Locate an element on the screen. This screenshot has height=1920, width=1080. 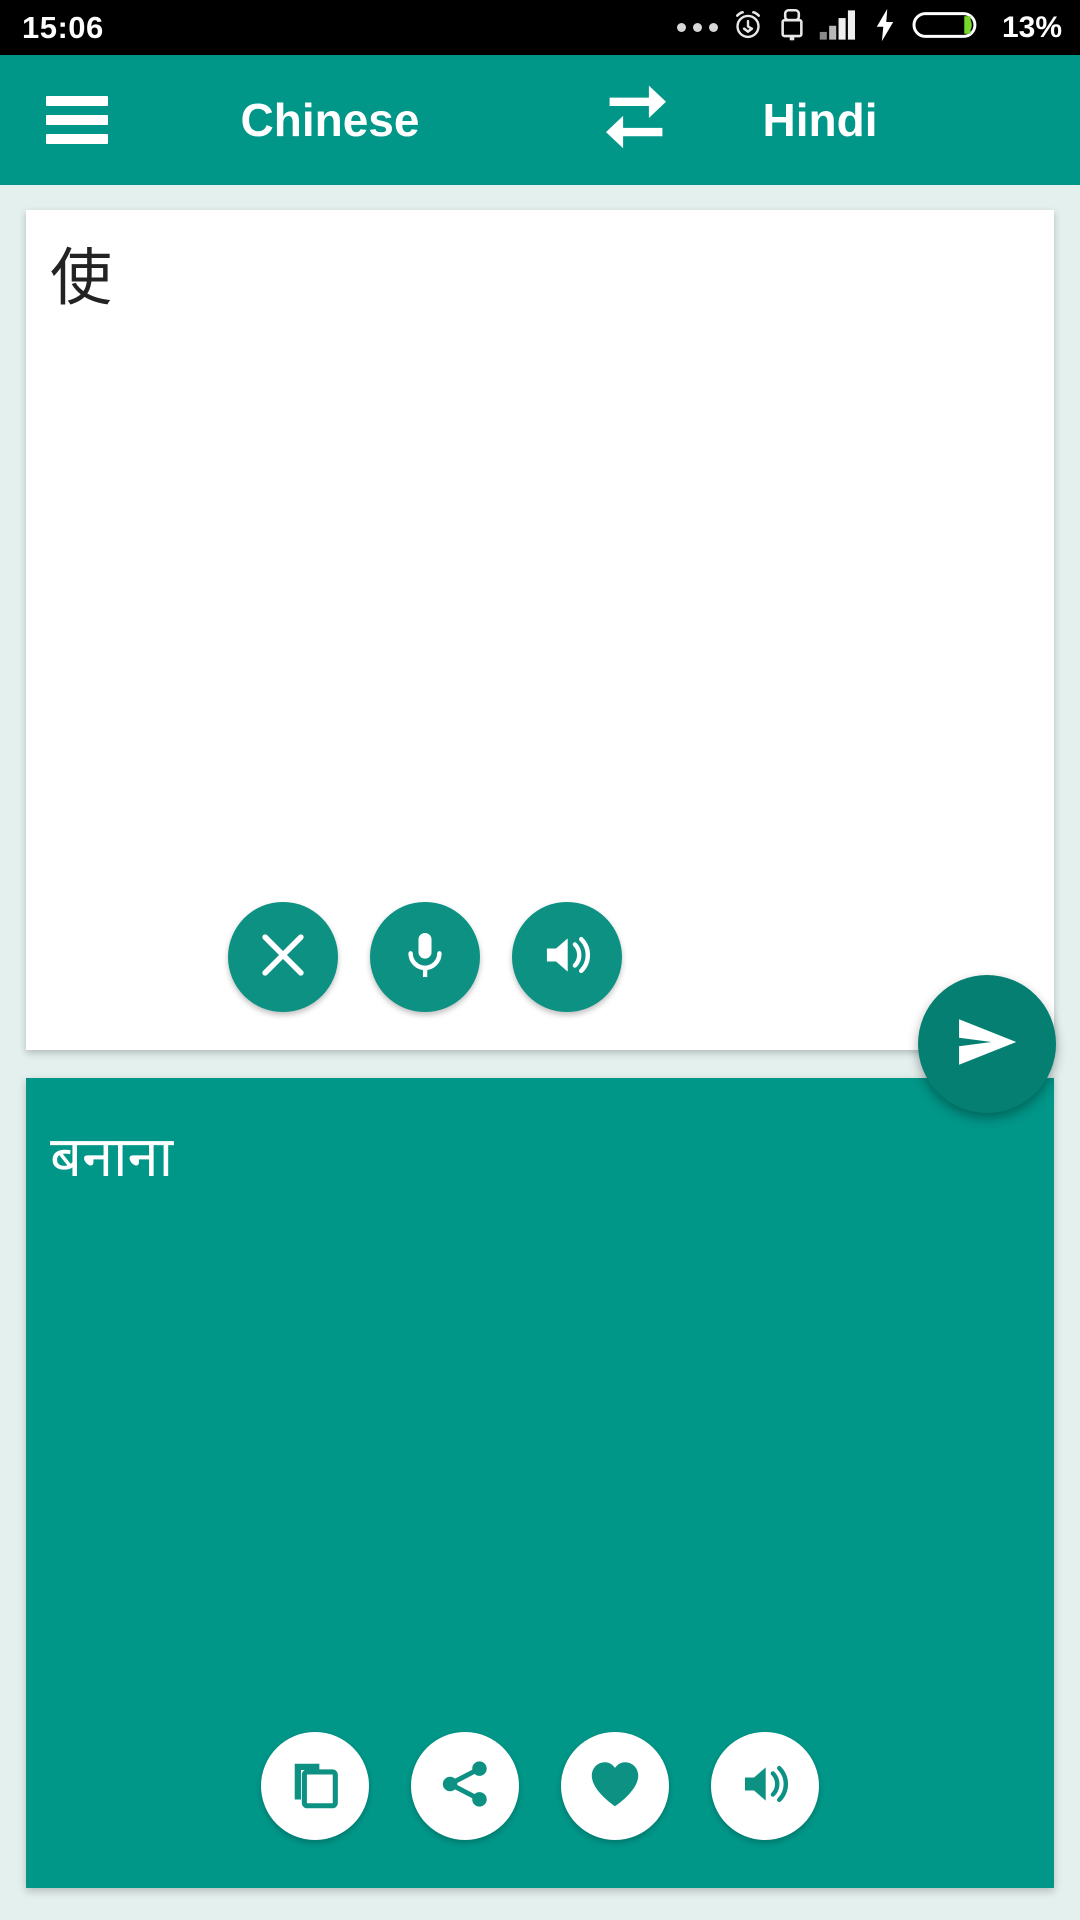
more-dots-icon is located at coordinates (697, 27).